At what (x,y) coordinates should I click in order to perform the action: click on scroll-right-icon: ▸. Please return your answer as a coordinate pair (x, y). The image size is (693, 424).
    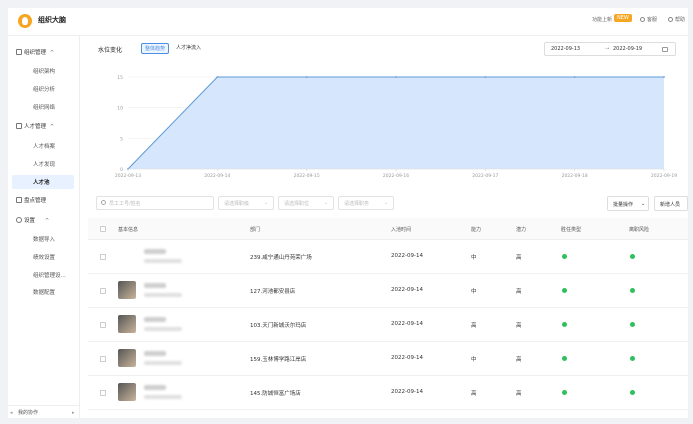
    Looking at the image, I should click on (73, 413).